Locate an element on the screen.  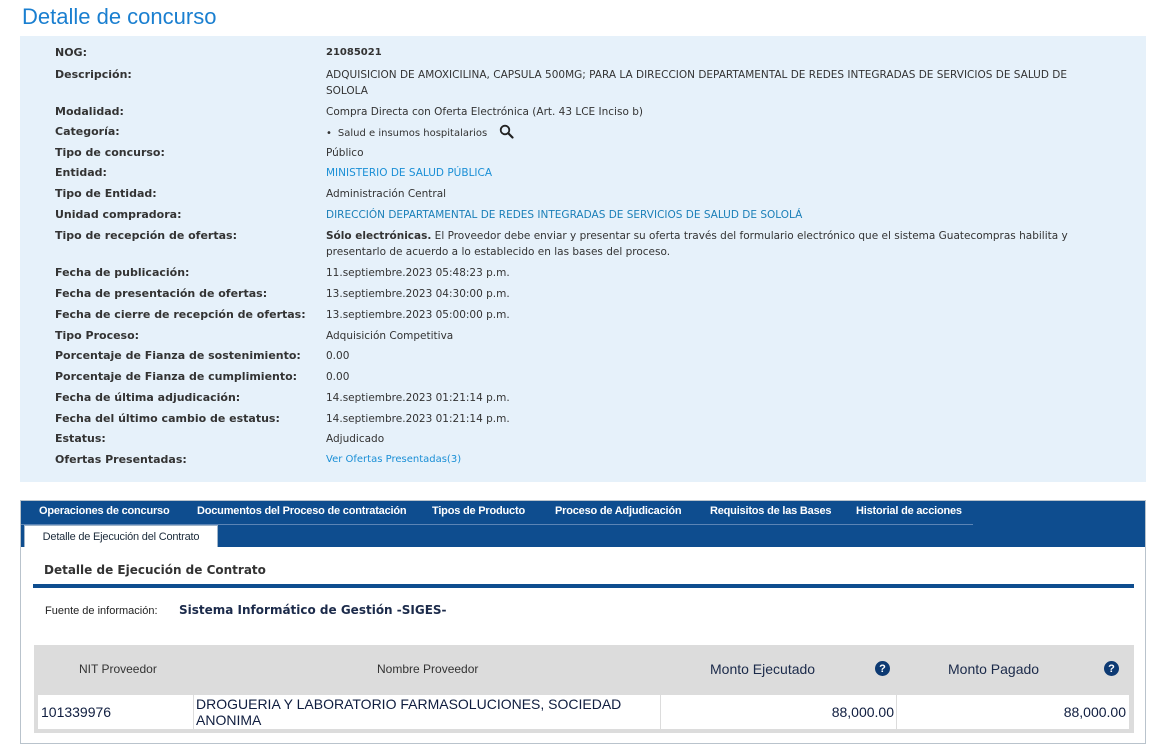
tab-requisitos-bases: Requisitos de las Bases is located at coordinates (771, 511).